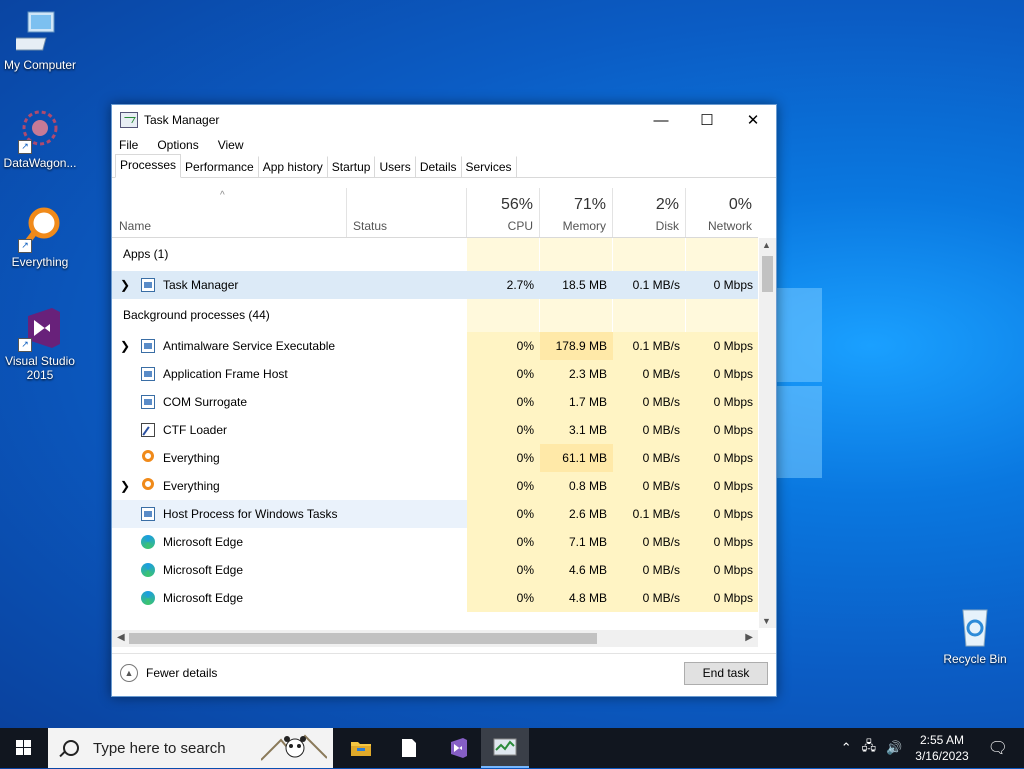  What do you see at coordinates (444, 145) in the screenshot?
I see `menu-bar: File Options View` at bounding box center [444, 145].